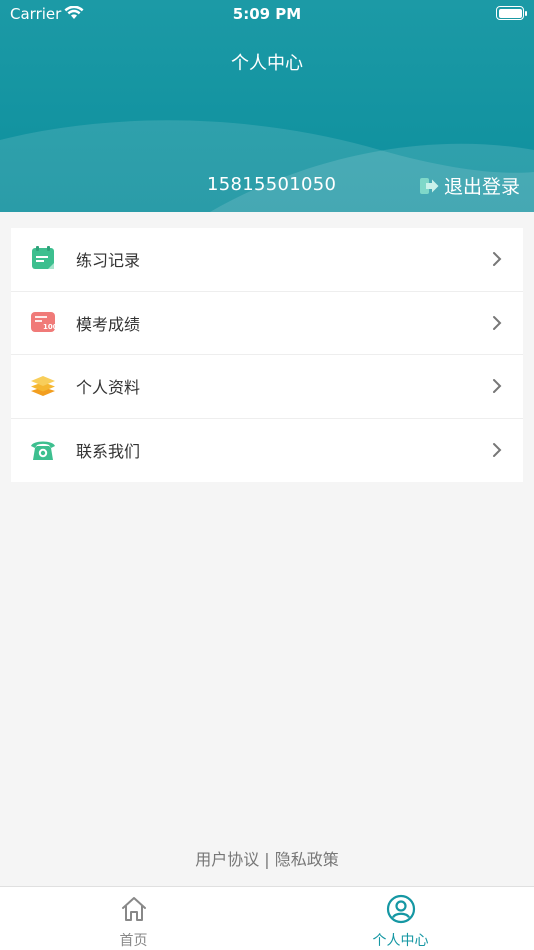 The height and width of the screenshot is (950, 534). What do you see at coordinates (108, 324) in the screenshot?
I see `menu-item-label: 模考成绩` at bounding box center [108, 324].